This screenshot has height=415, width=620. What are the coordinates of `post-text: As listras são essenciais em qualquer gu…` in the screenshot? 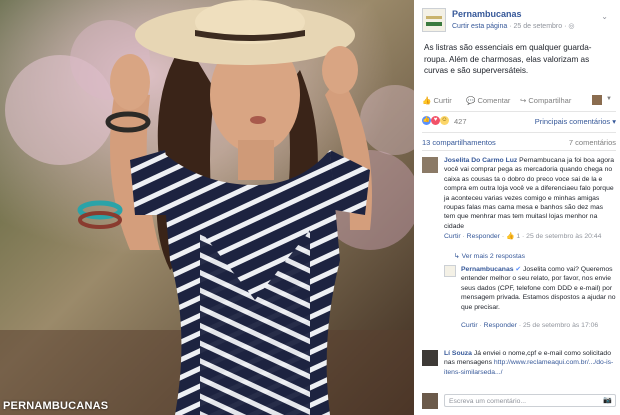 It's located at (508, 59).